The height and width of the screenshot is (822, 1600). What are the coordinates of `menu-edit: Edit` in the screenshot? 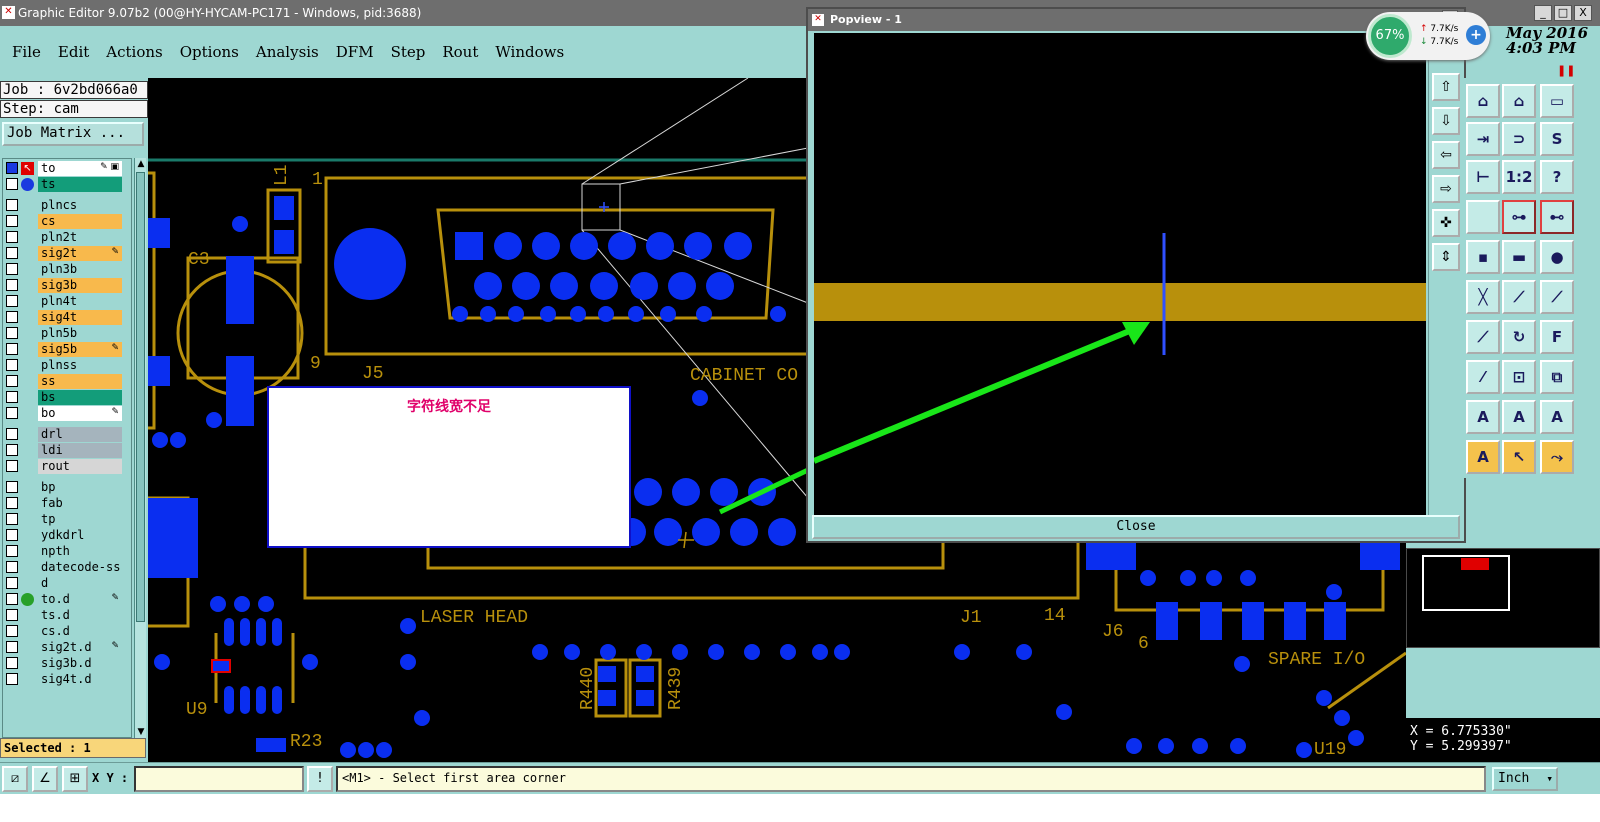 It's located at (73, 52).